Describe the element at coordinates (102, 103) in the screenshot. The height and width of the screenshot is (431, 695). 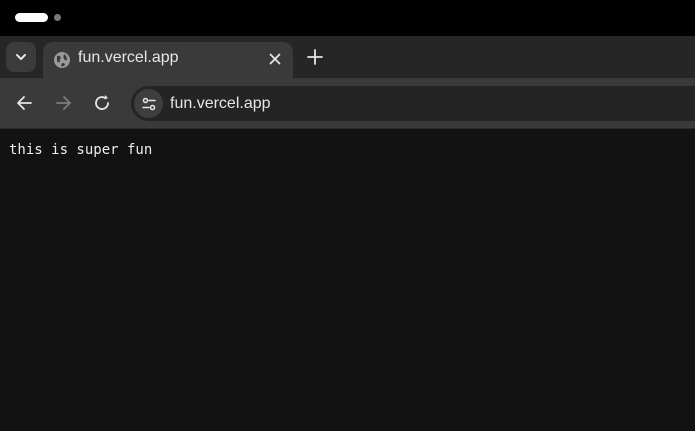
I see `reload-icon` at that location.